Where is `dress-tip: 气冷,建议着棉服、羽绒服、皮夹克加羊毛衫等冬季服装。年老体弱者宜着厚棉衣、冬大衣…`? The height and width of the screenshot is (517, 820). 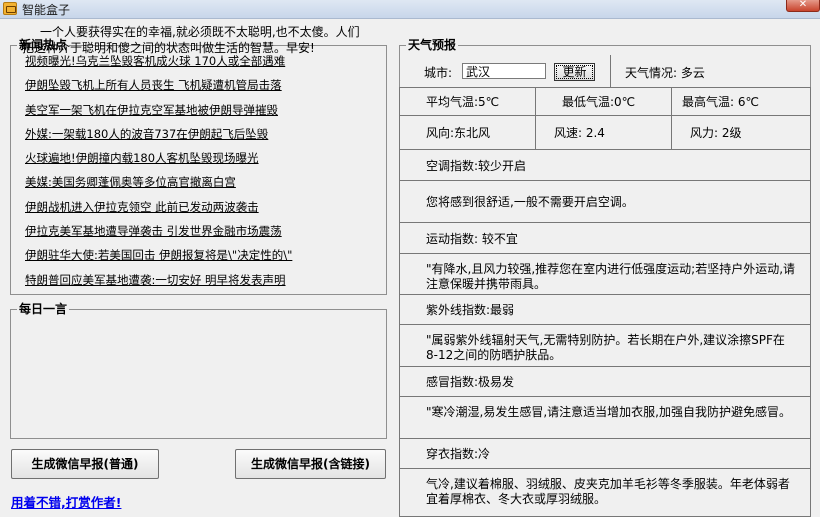
dress-tip: 气冷,建议着棉服、羽绒服、皮夹克加羊毛衫等冬季服装。年老体弱者宜着厚棉衣、冬大衣… is located at coordinates (605, 492).